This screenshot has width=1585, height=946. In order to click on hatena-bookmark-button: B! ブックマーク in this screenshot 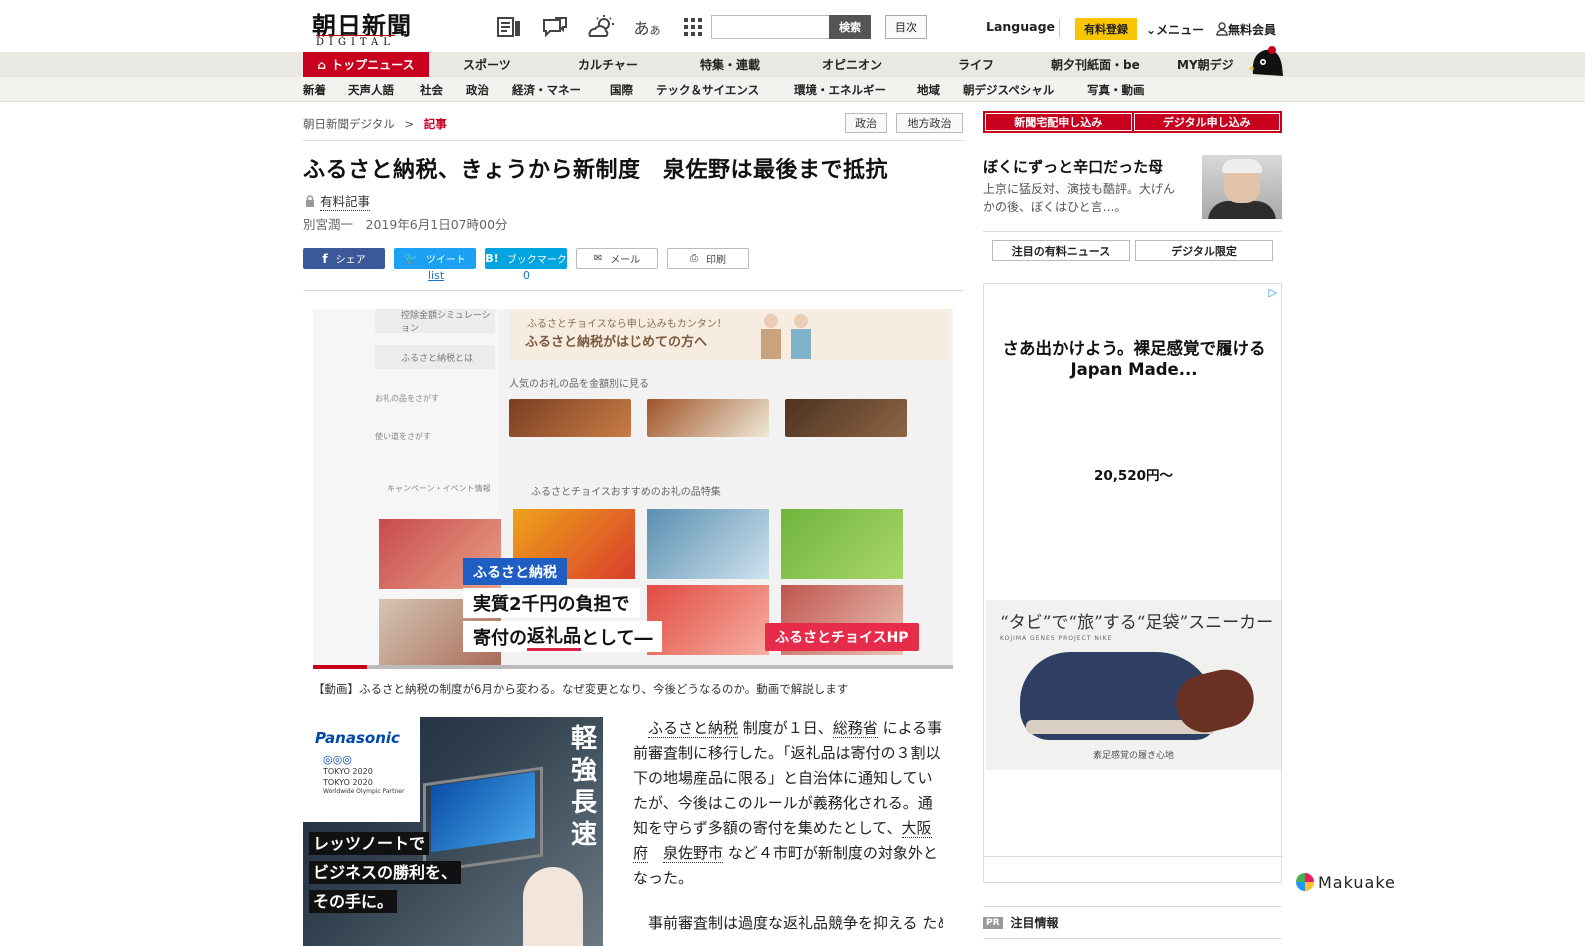, I will do `click(526, 258)`.